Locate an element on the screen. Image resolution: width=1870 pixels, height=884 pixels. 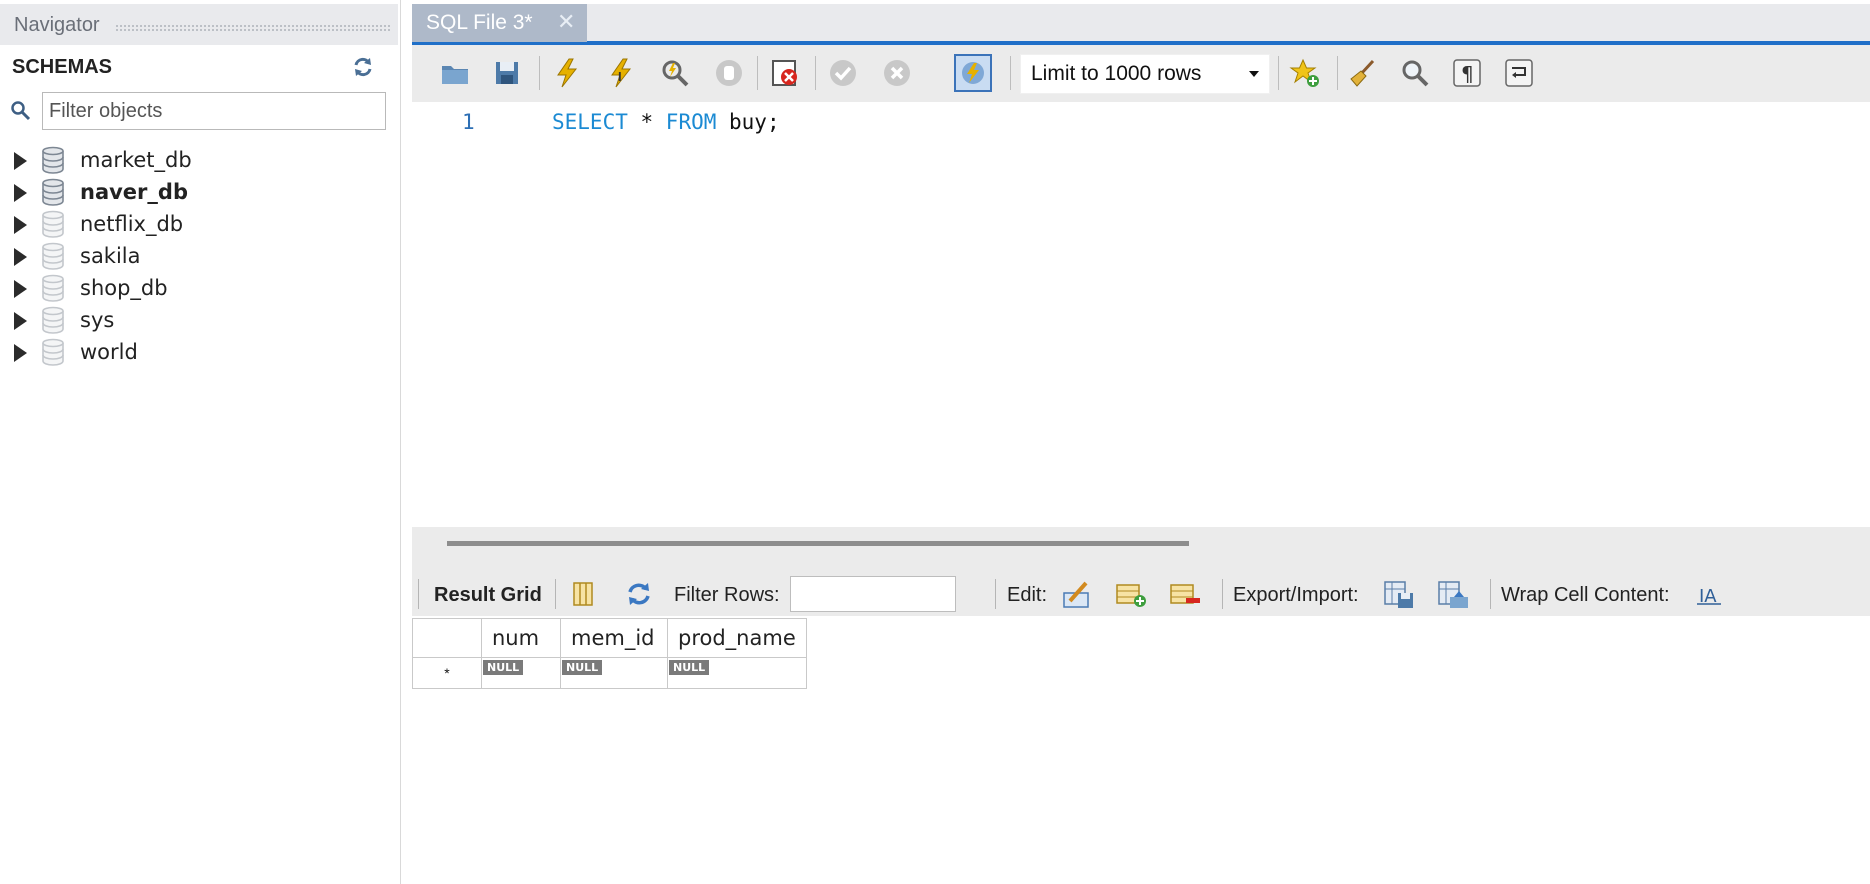
add-snippet-icon is located at coordinates (1305, 73).